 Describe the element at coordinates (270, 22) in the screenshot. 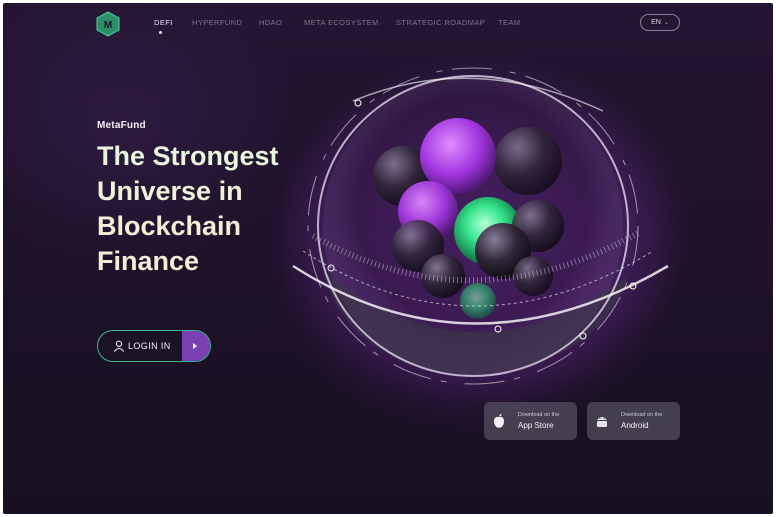

I see `nav-item-hdao: HDAO` at that location.